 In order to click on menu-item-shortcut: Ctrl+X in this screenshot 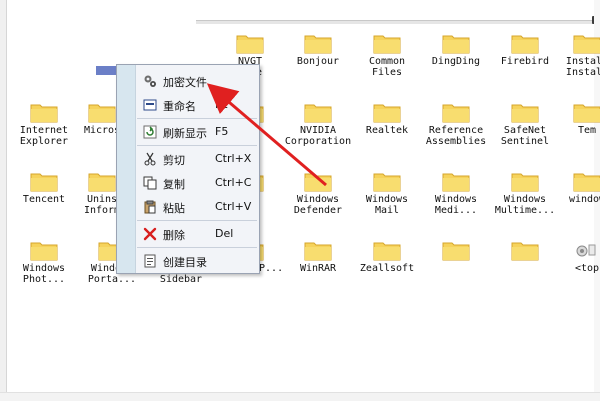, I will do `click(233, 158)`.